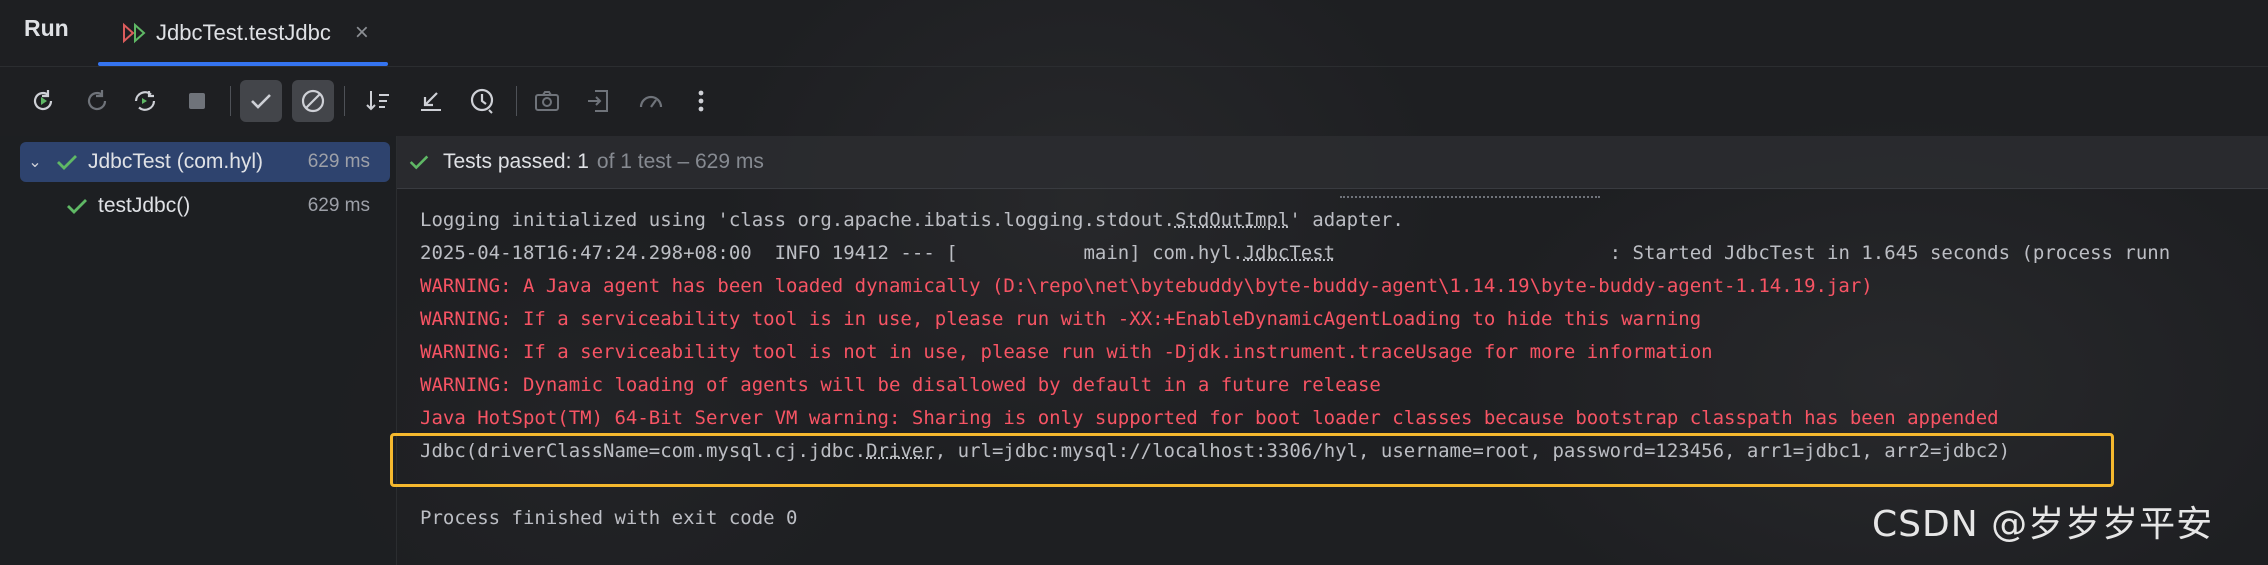 The image size is (2268, 565). What do you see at coordinates (197, 101) in the screenshot?
I see `stop-icon` at bounding box center [197, 101].